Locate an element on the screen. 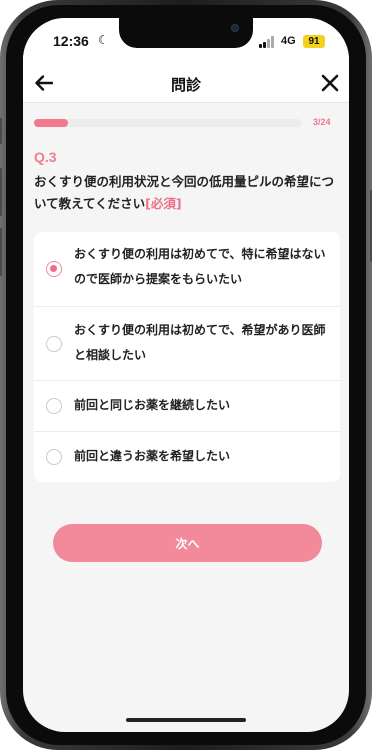  question-body: おくすり便の利用状況と今回の低用量ピルの希望について教えてください is located at coordinates (184, 192).